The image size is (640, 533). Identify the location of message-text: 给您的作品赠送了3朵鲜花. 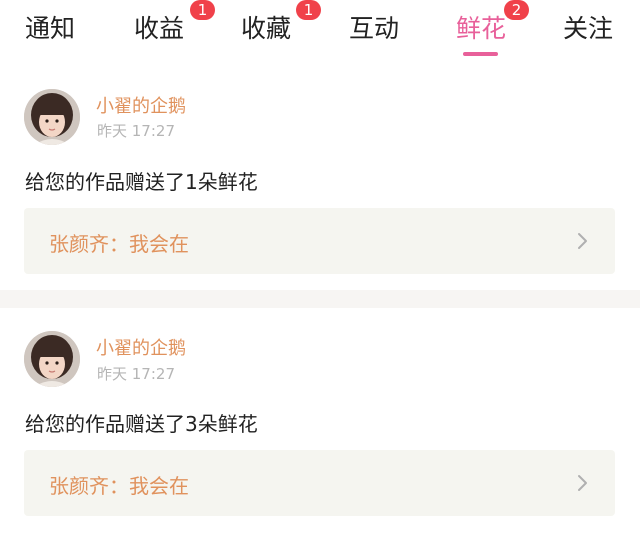
(141, 424).